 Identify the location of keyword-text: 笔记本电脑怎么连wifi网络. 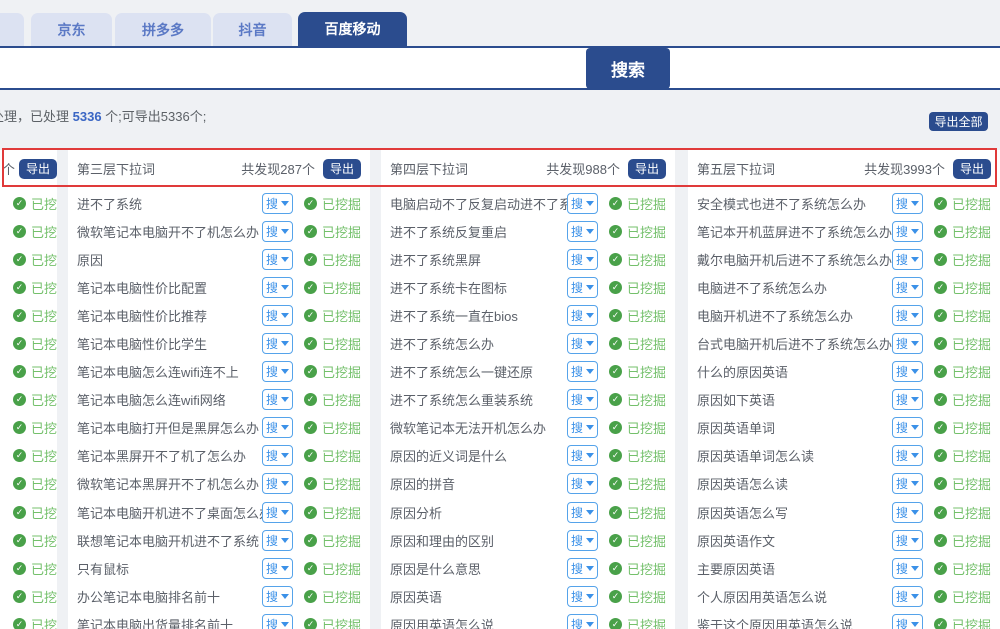
(151, 401).